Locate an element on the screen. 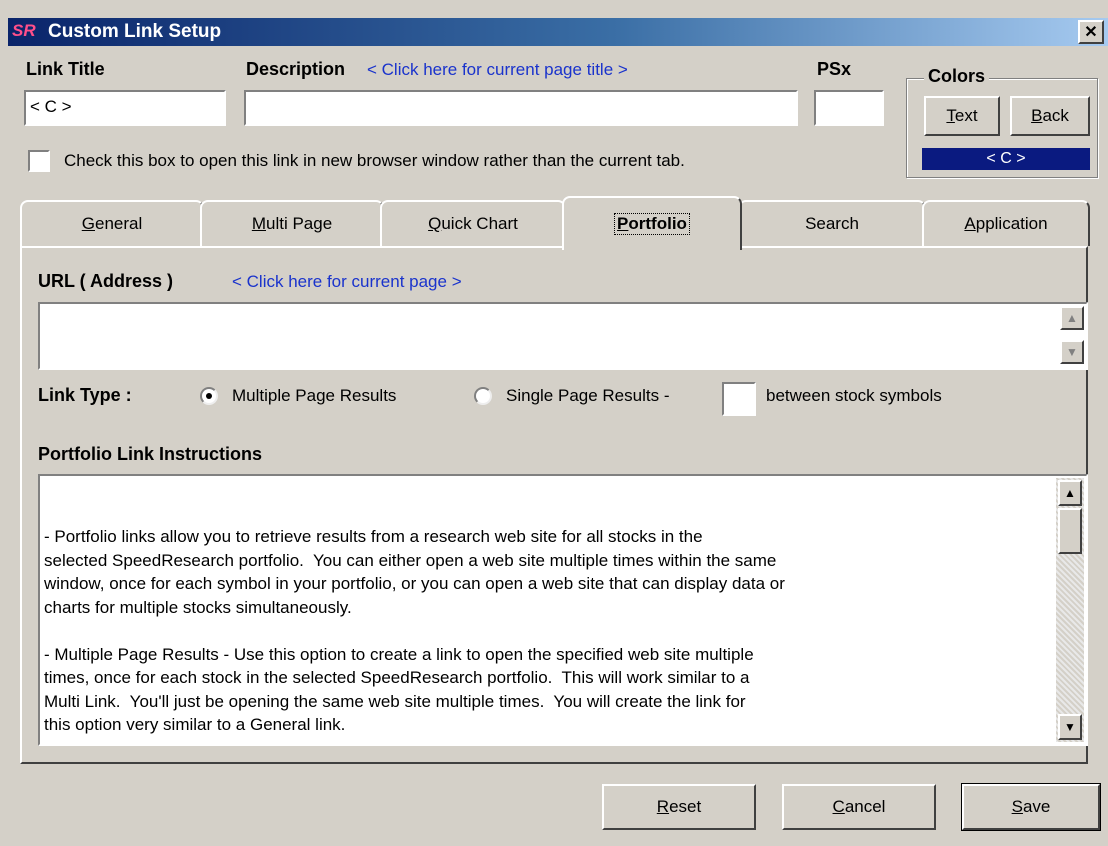  tab-quick-chart-label: Quick Chart is located at coordinates (473, 223).